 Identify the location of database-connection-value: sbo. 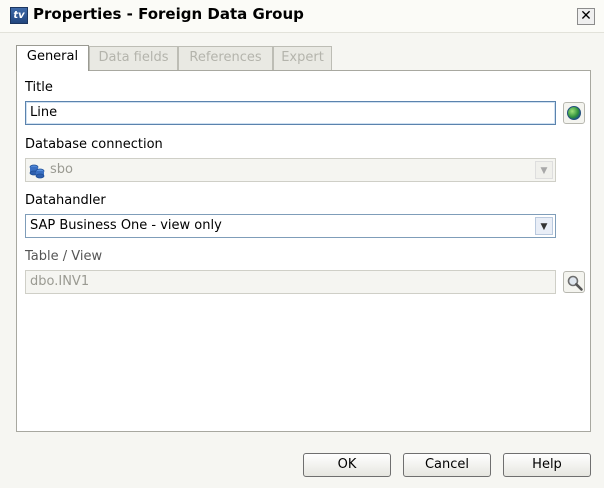
(61, 169).